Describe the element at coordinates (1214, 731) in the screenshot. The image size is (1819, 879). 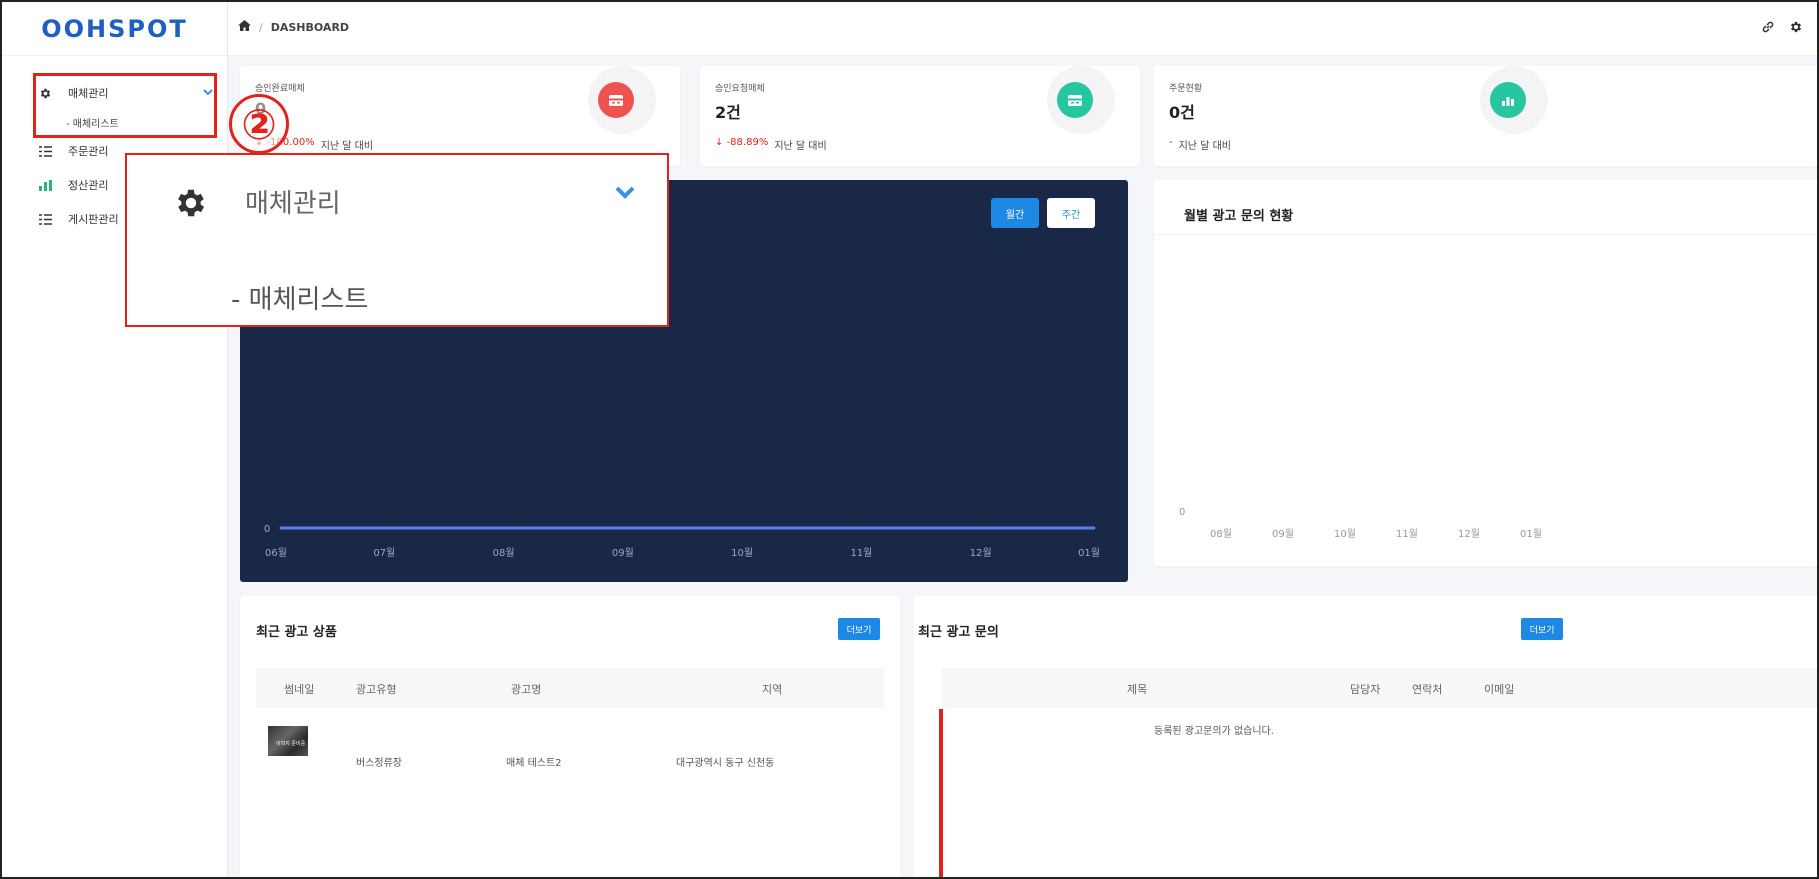
I see `empty-message: 등록된 광고문의가 없습니다.` at that location.